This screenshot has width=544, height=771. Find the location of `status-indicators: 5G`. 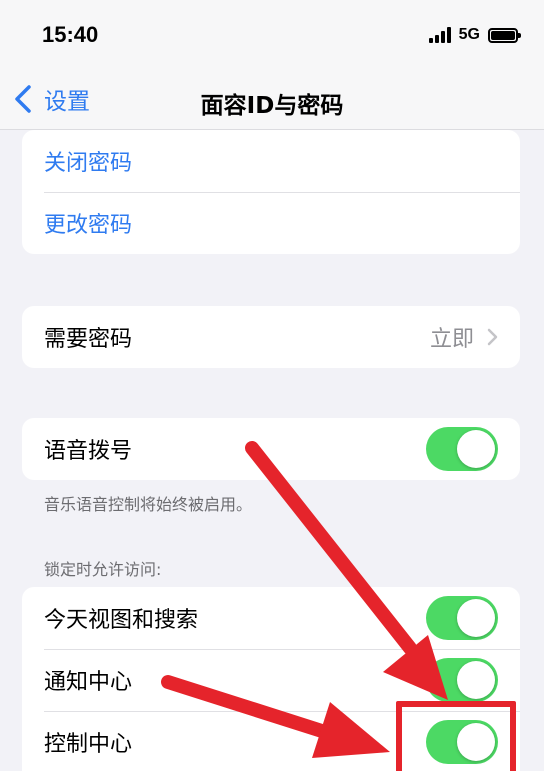

status-indicators: 5G is located at coordinates (474, 35).